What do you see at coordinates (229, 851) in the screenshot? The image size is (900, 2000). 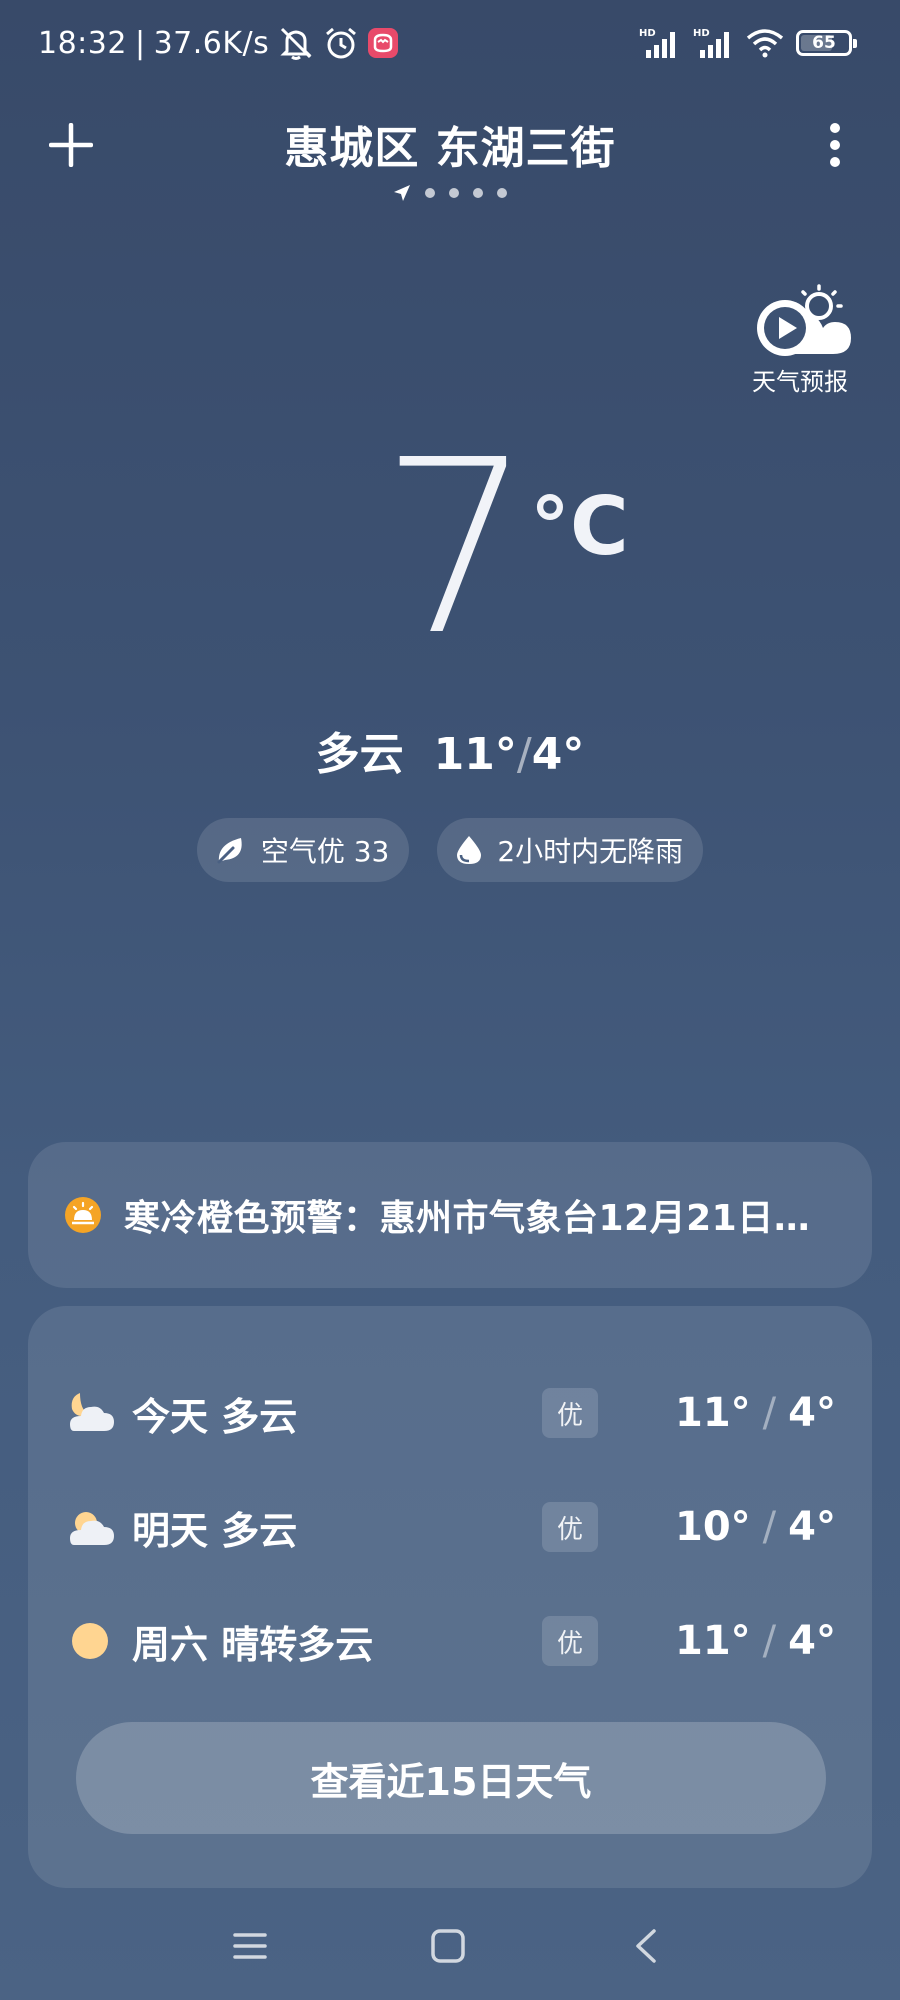 I see `leaf-icon` at bounding box center [229, 851].